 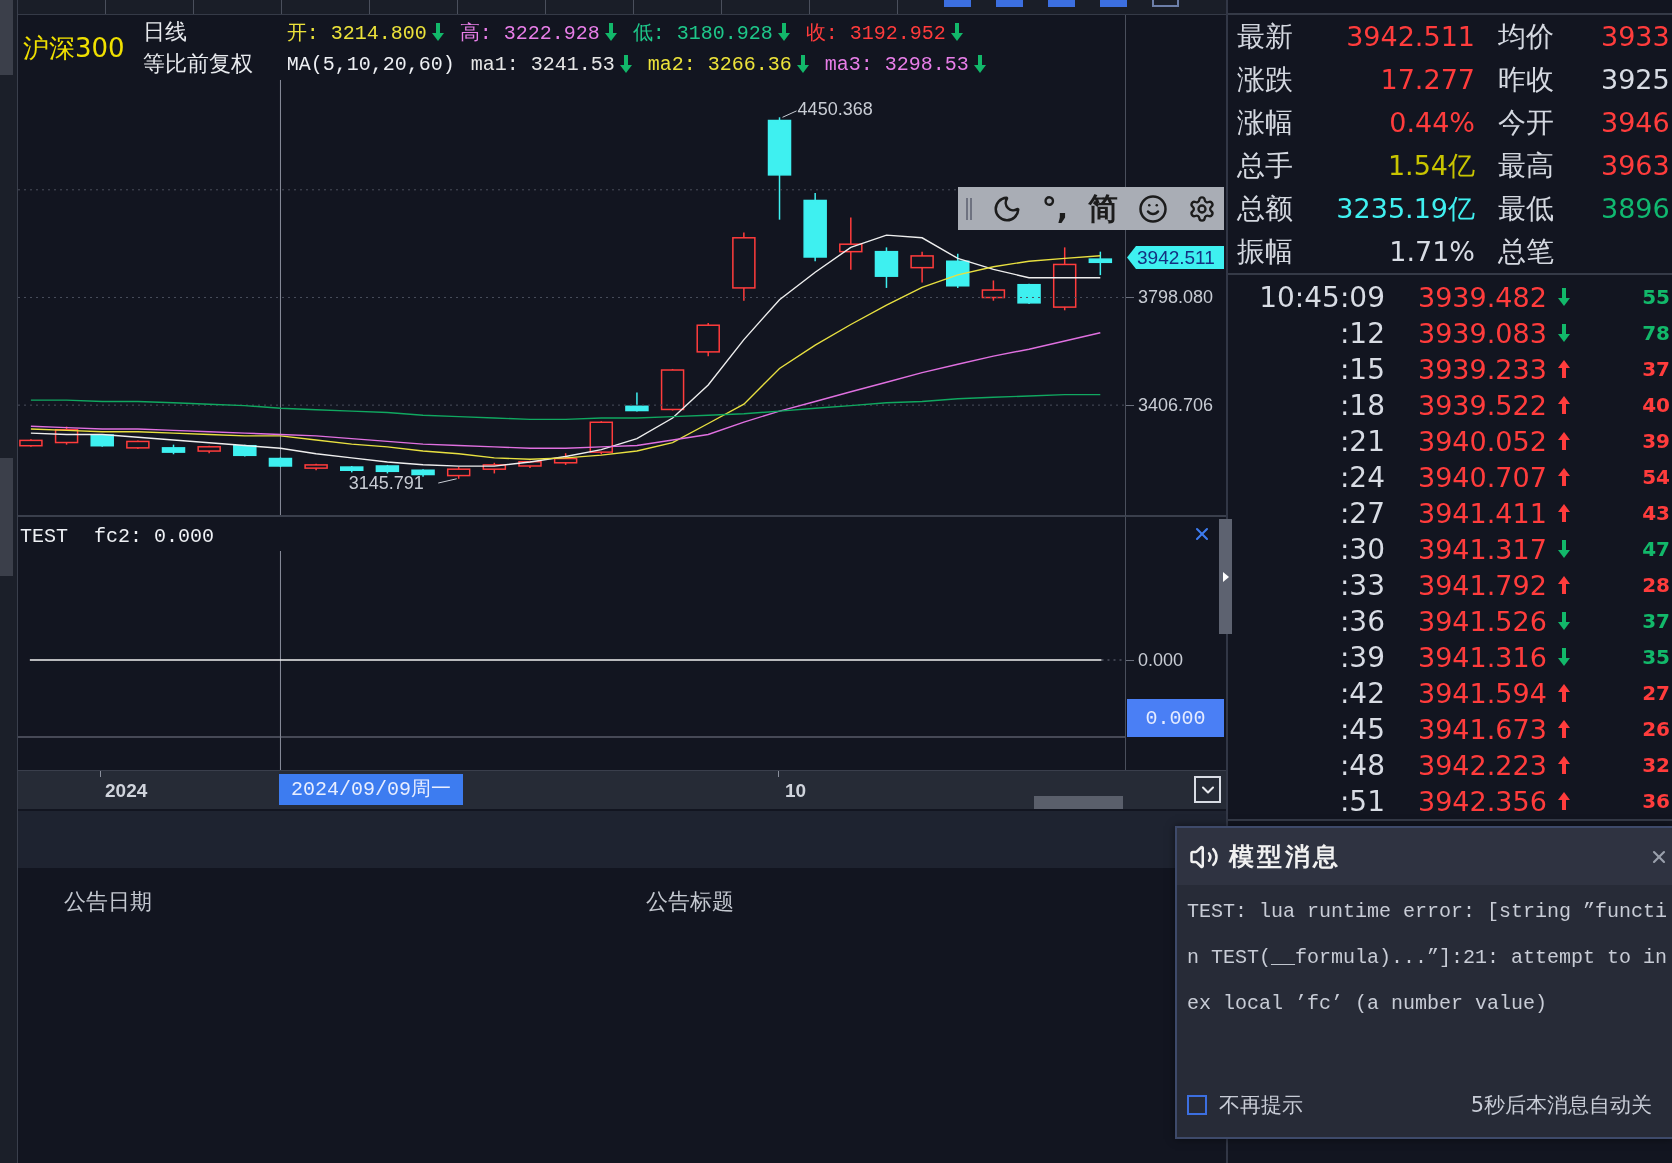 I want to click on message-text: n TEST(__formula)...”]:21: attempt to in, so click(x=1427, y=958).